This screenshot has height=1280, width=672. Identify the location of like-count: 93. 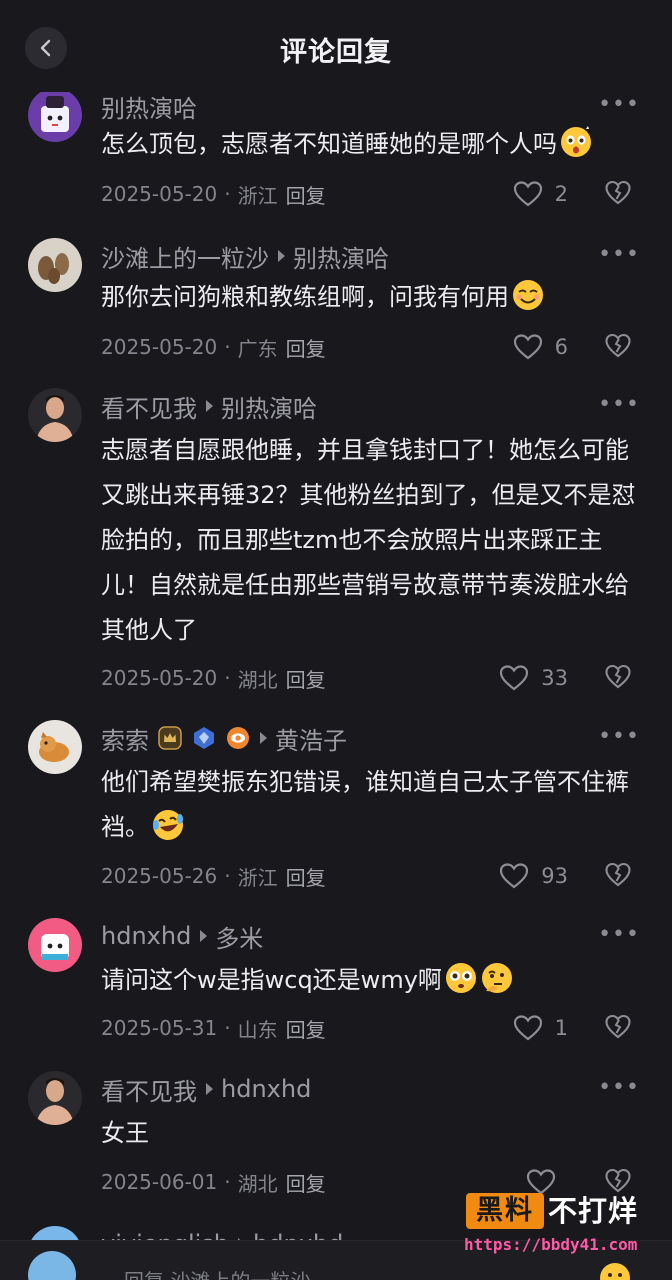
(554, 876).